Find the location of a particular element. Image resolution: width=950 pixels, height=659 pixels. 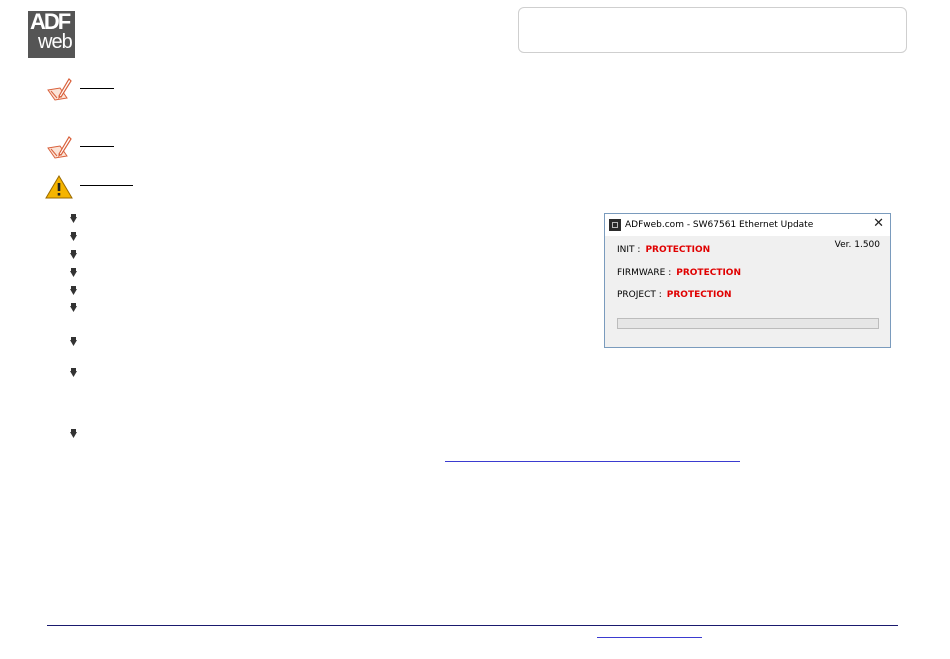

init-status: PROTECTION is located at coordinates (678, 250).